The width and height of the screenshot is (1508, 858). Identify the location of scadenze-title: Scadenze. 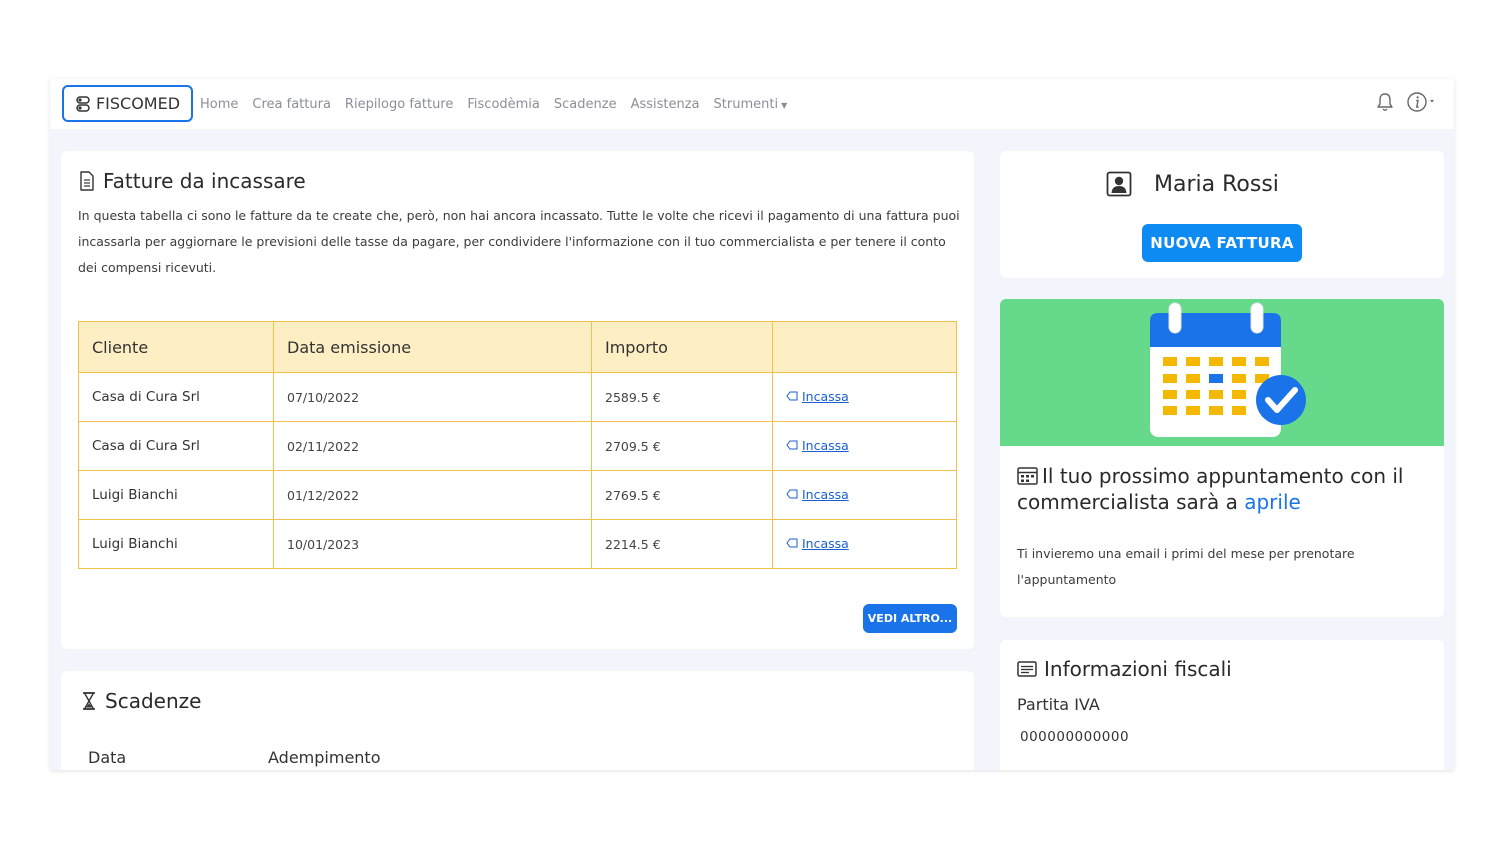
(153, 701).